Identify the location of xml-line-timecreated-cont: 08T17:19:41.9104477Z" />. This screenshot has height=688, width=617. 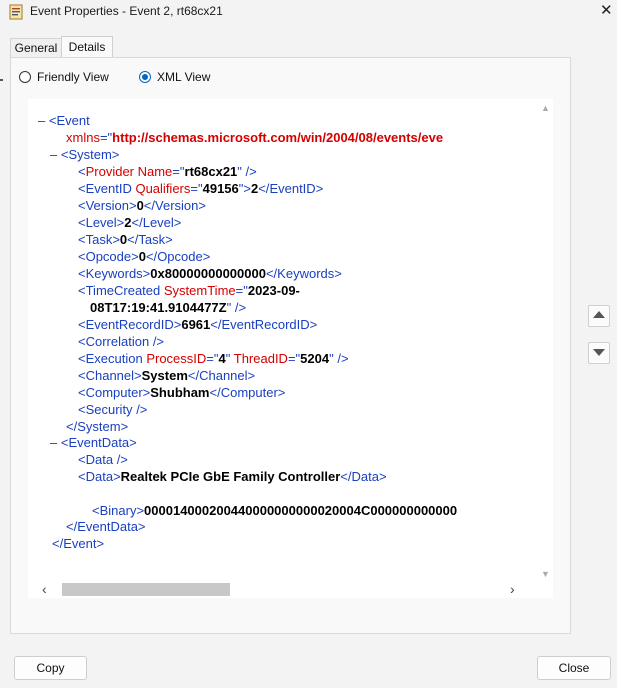
(168, 307).